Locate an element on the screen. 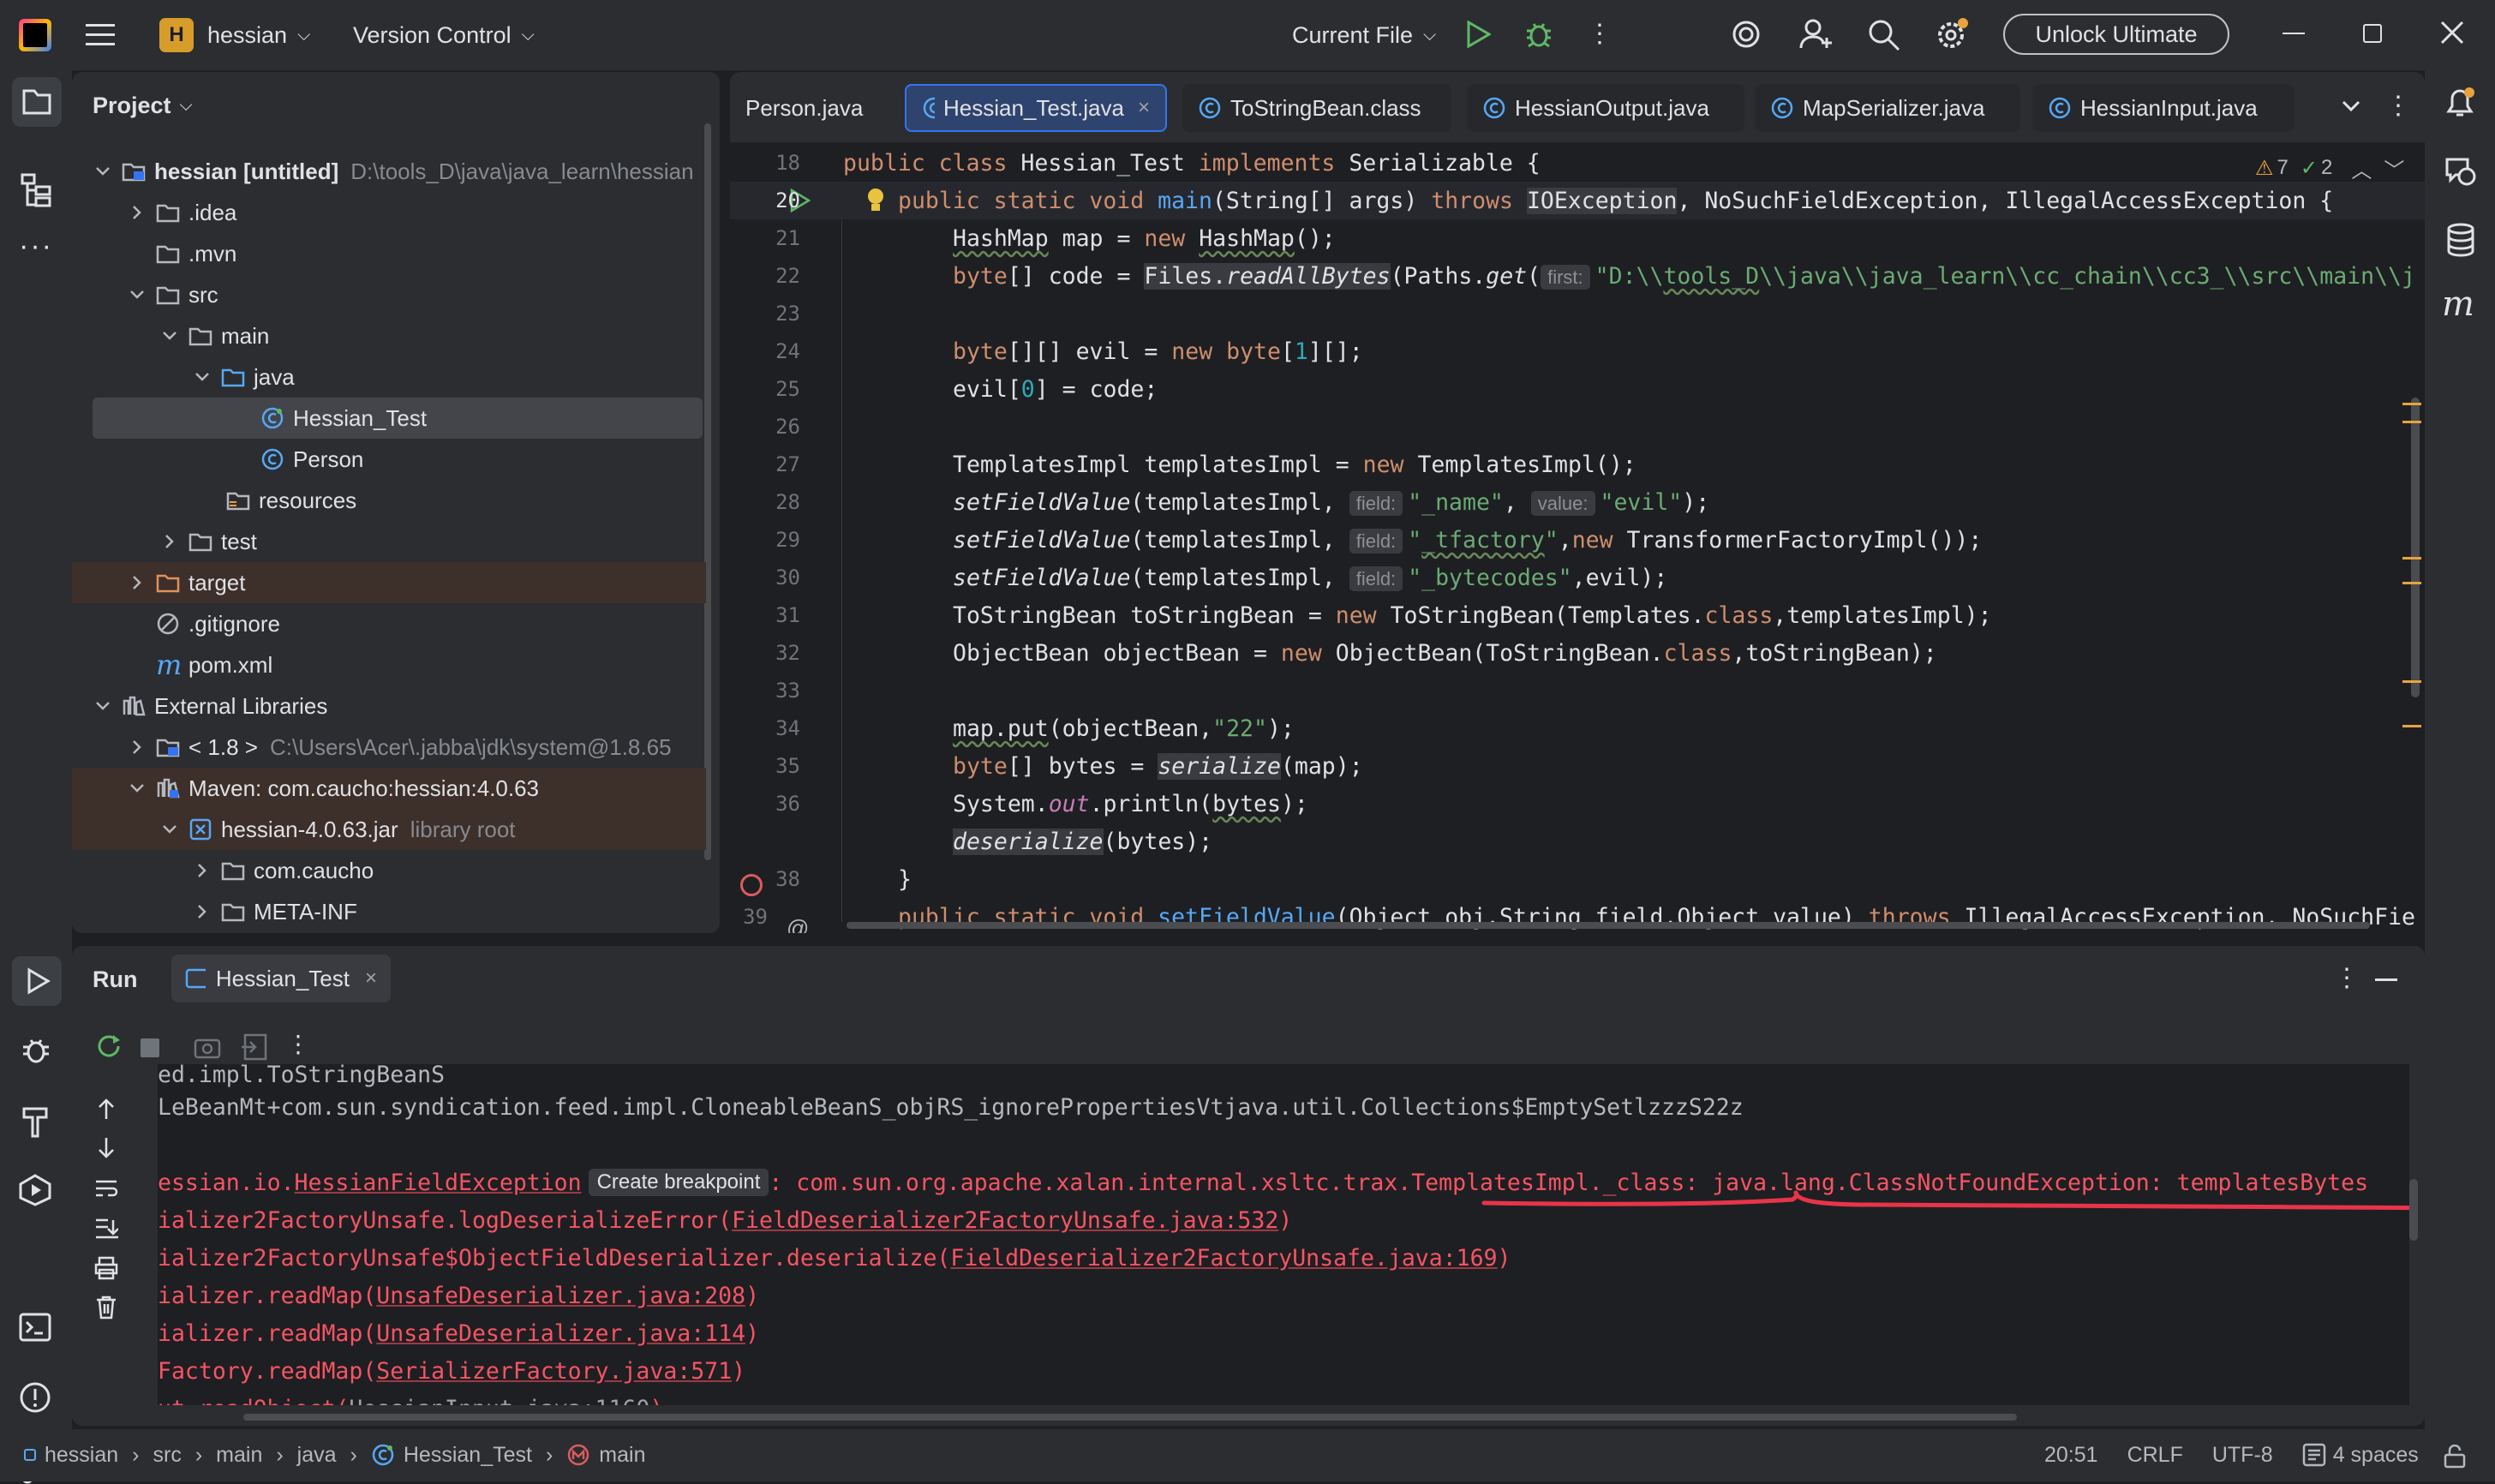 The height and width of the screenshot is (1484, 2495). tree-item-target: target is located at coordinates (389, 582).